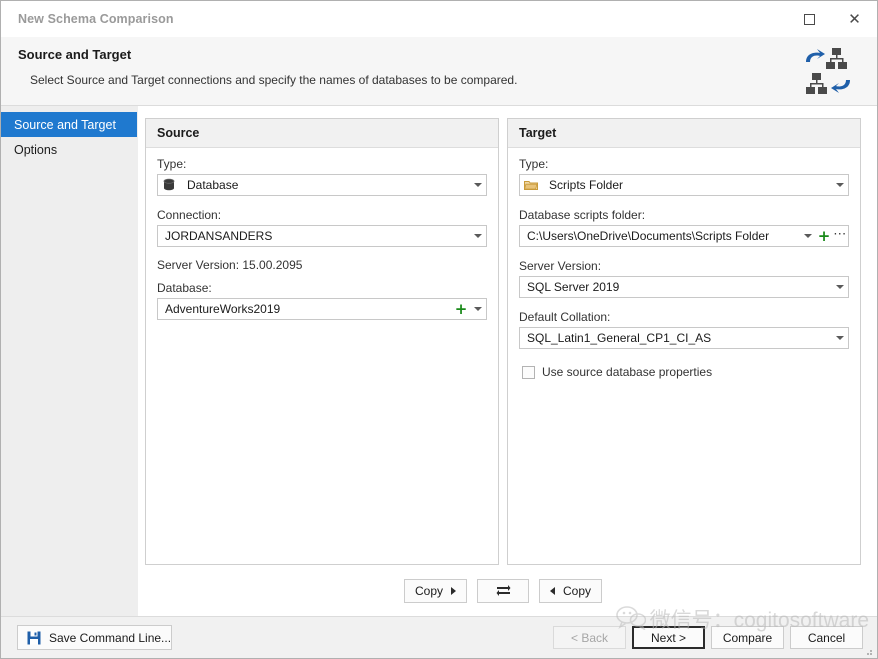  Describe the element at coordinates (461, 309) in the screenshot. I see `add-database-icon: +` at that location.